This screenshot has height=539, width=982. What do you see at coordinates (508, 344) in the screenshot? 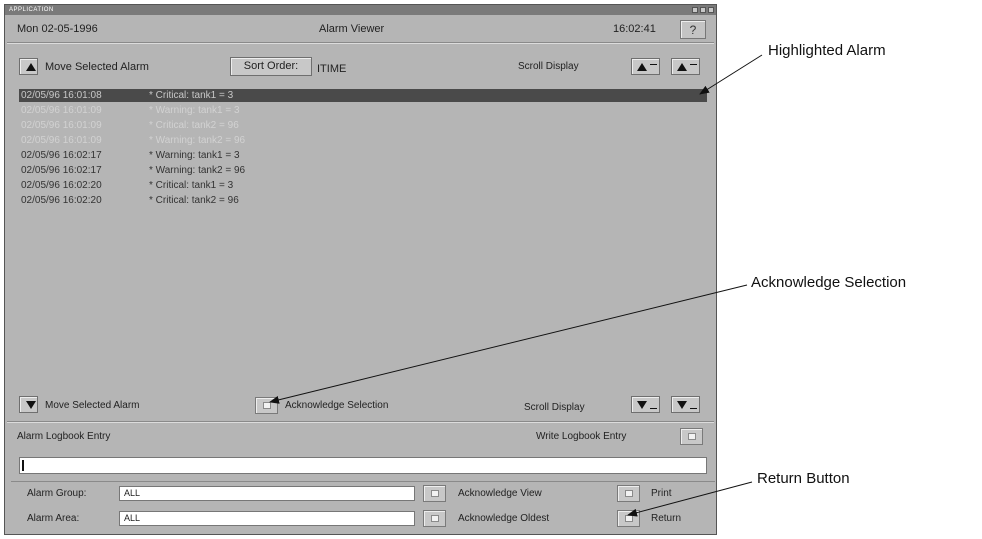
I see `arrow-acknowledge-selection` at bounding box center [508, 344].